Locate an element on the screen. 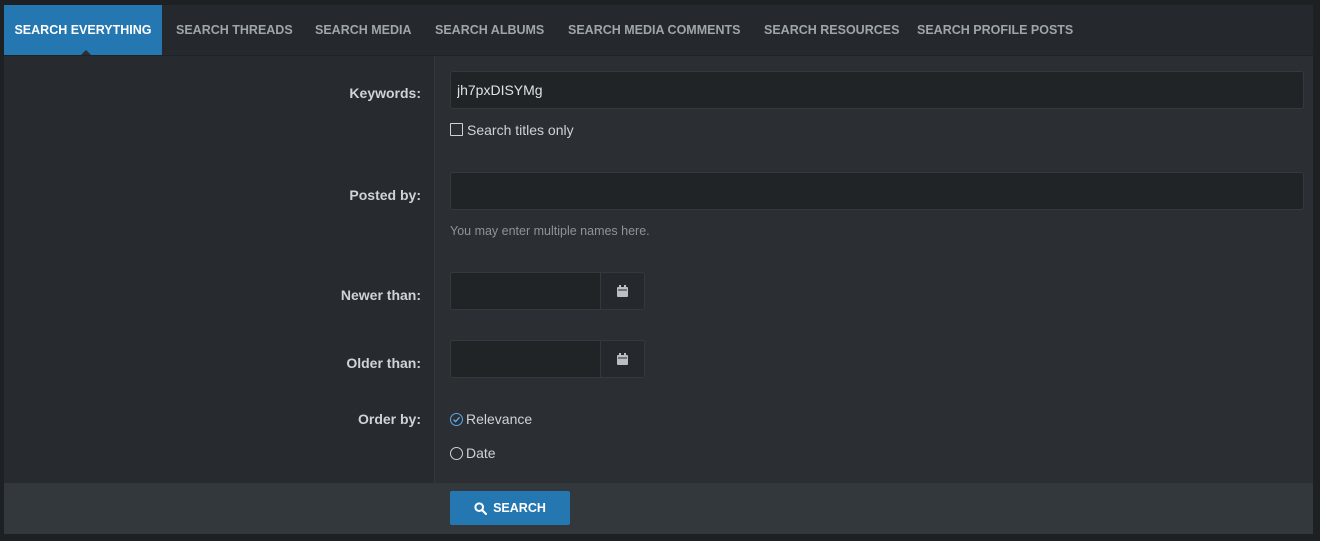  newer-than-input is located at coordinates (525, 291).